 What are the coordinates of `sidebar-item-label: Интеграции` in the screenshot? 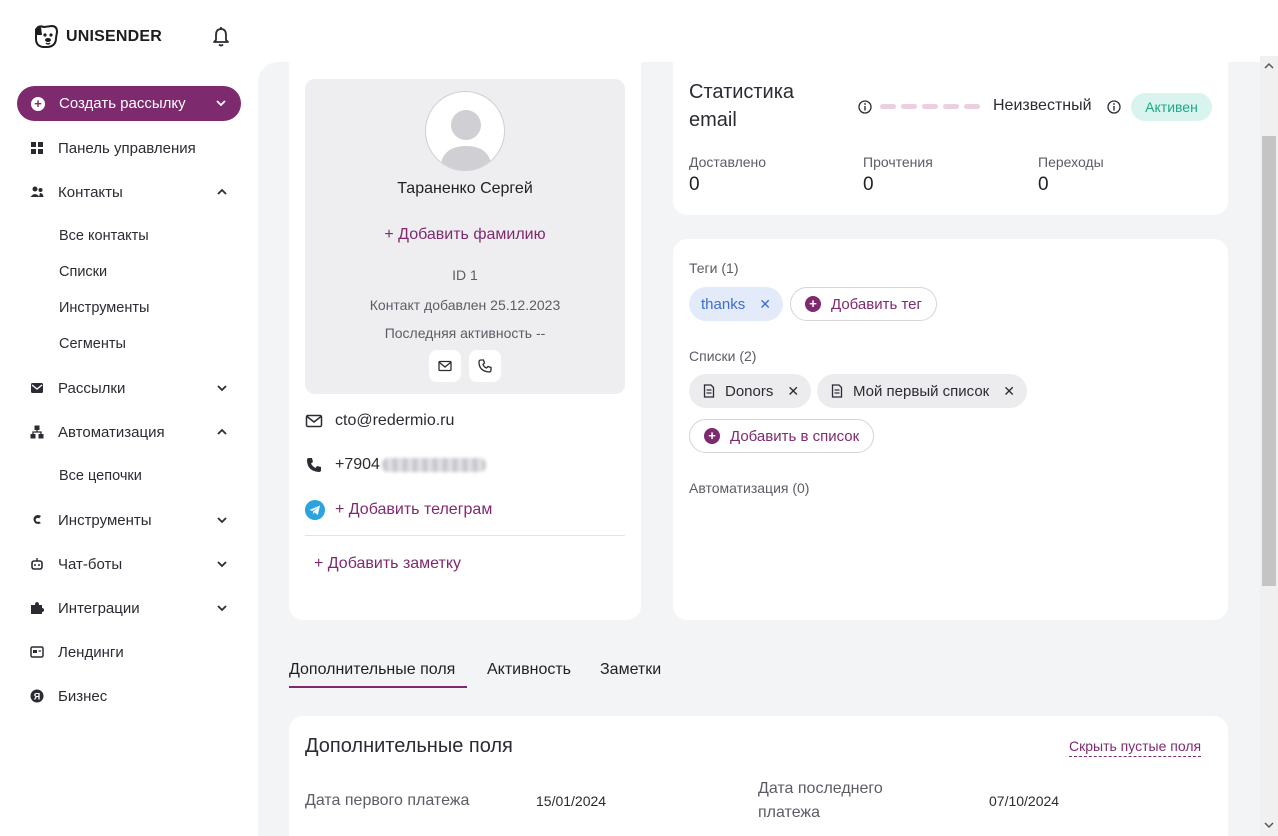 It's located at (99, 608).